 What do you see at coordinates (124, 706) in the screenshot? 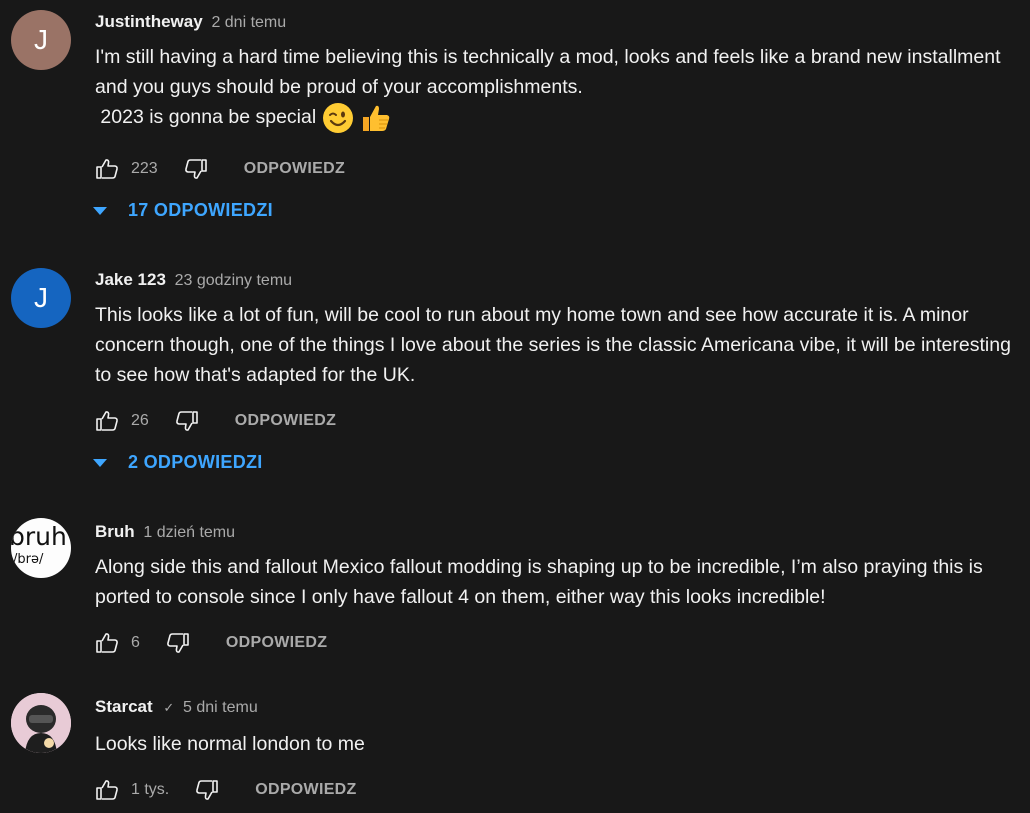
I see `author-name: Starcat` at bounding box center [124, 706].